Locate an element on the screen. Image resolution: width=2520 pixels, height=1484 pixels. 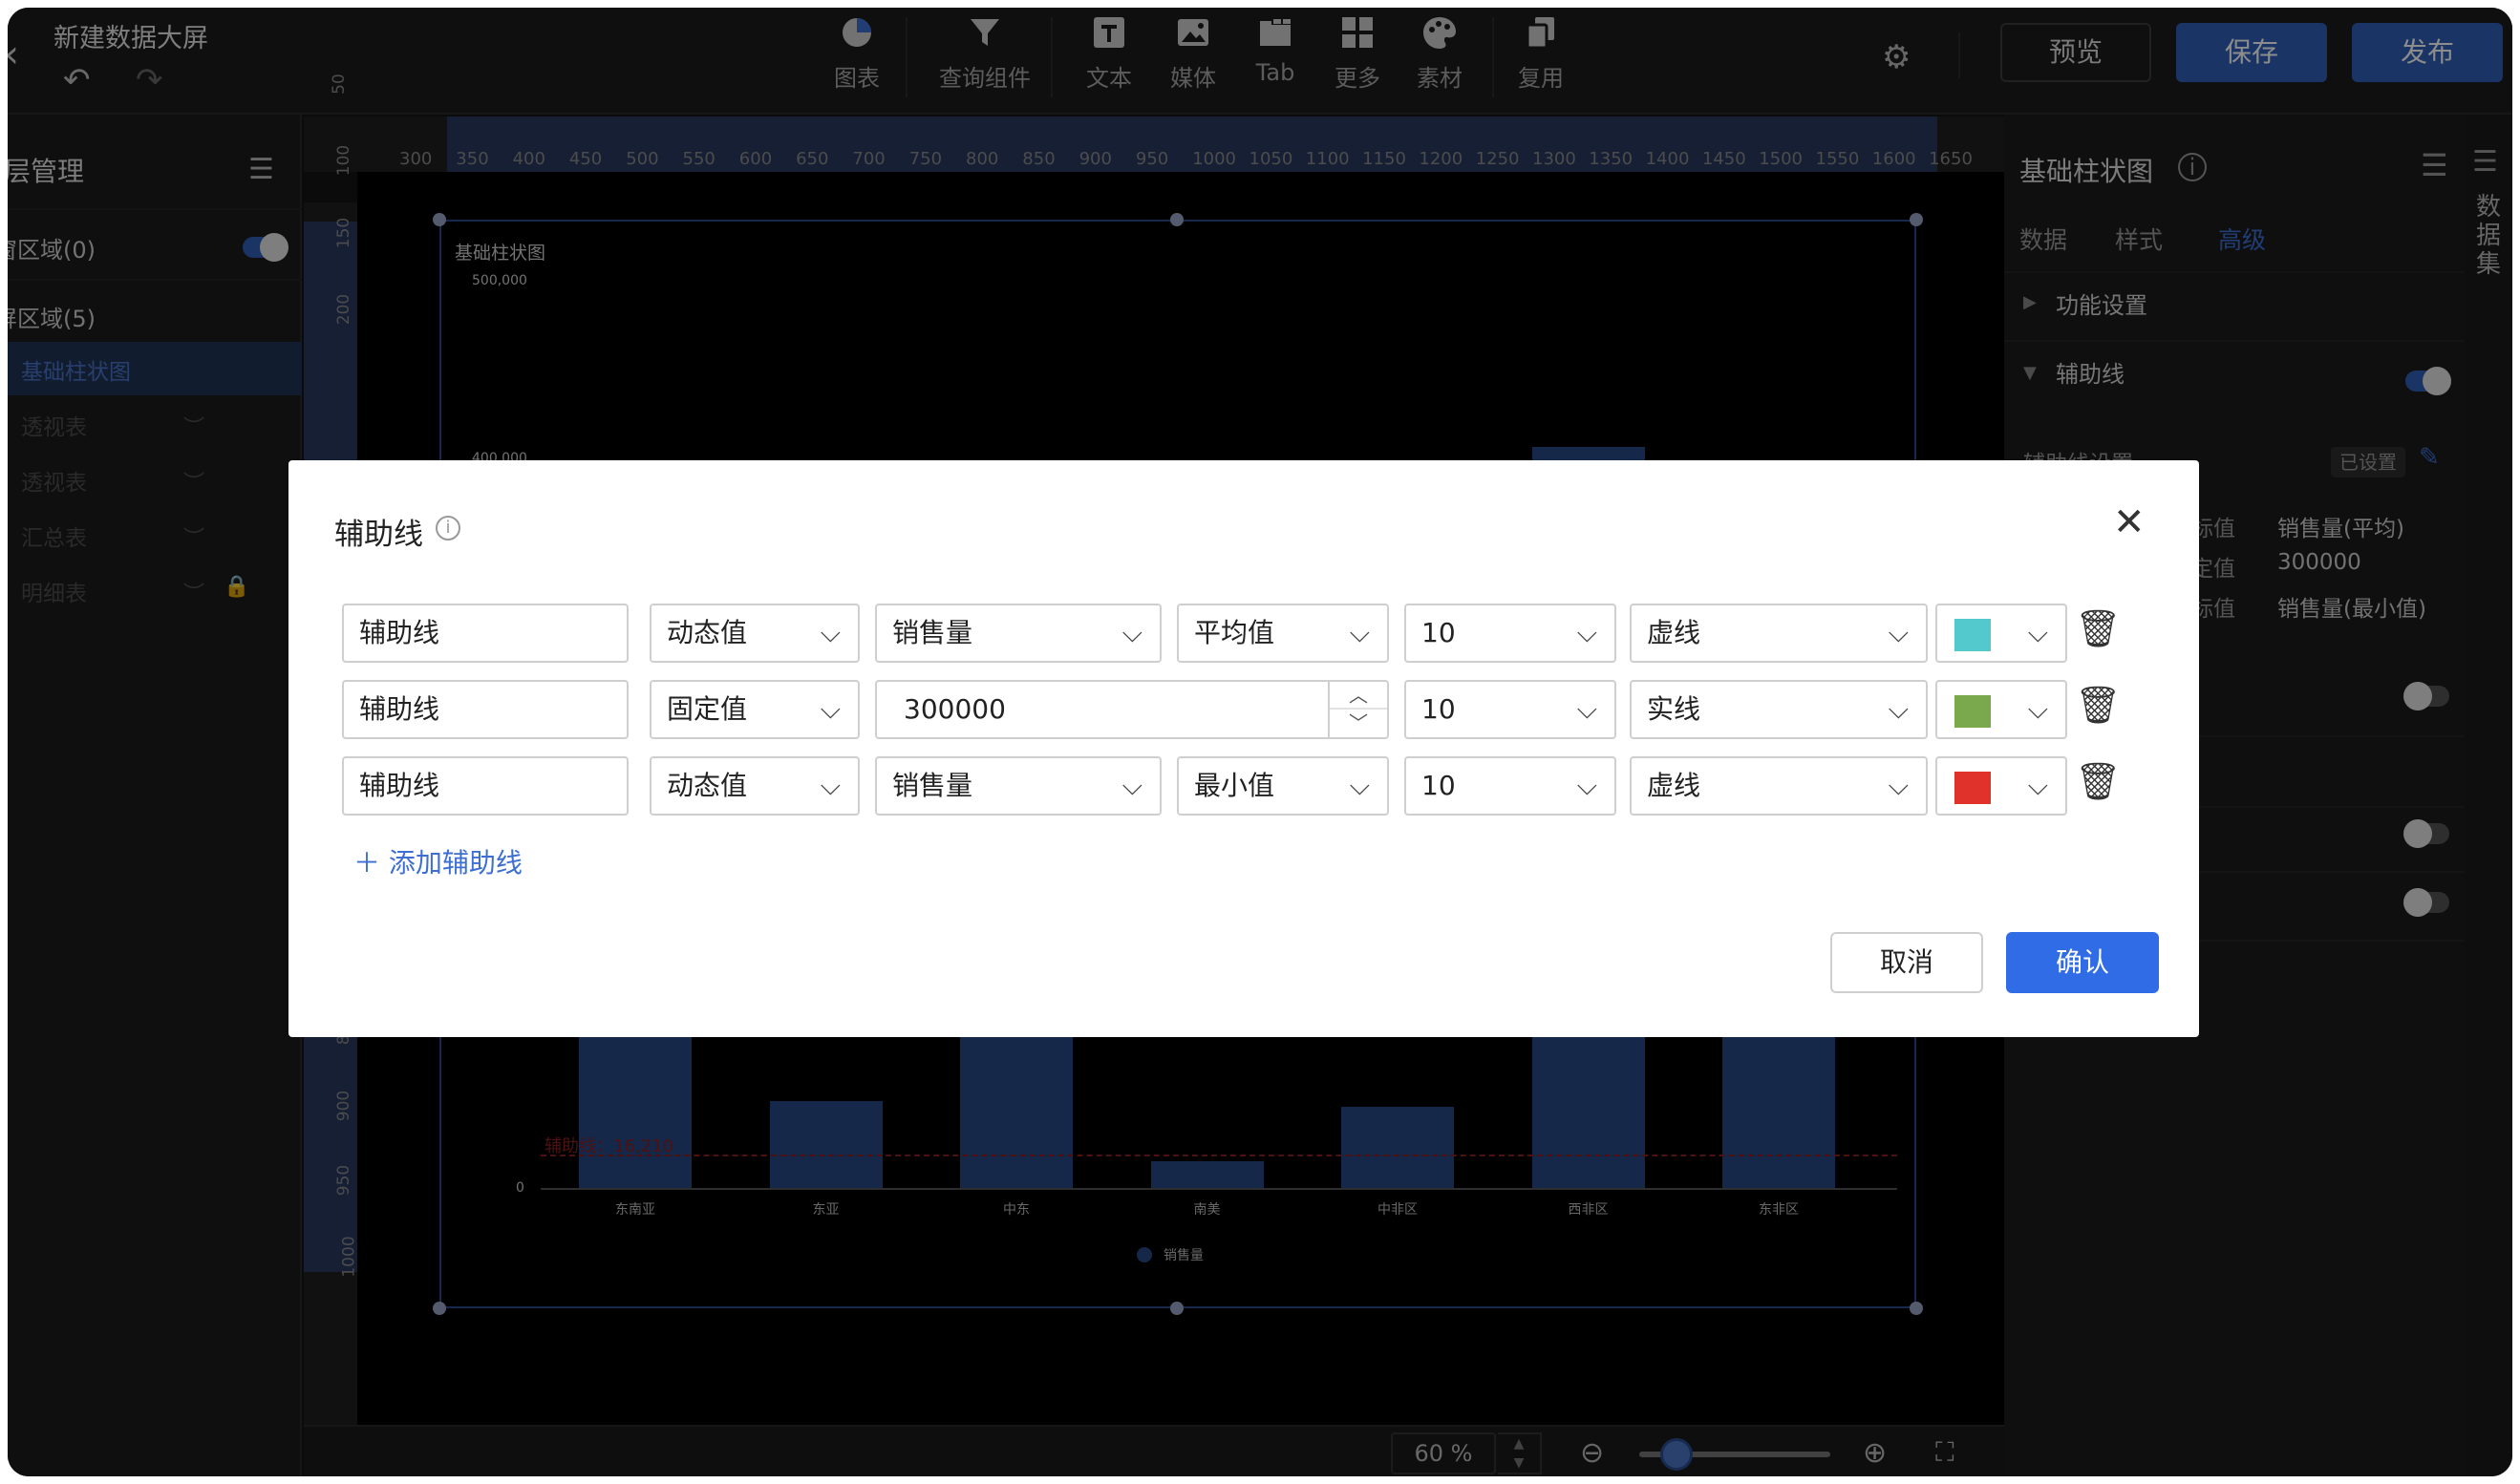
decrement-icon: ﹀ is located at coordinates (1359, 724).